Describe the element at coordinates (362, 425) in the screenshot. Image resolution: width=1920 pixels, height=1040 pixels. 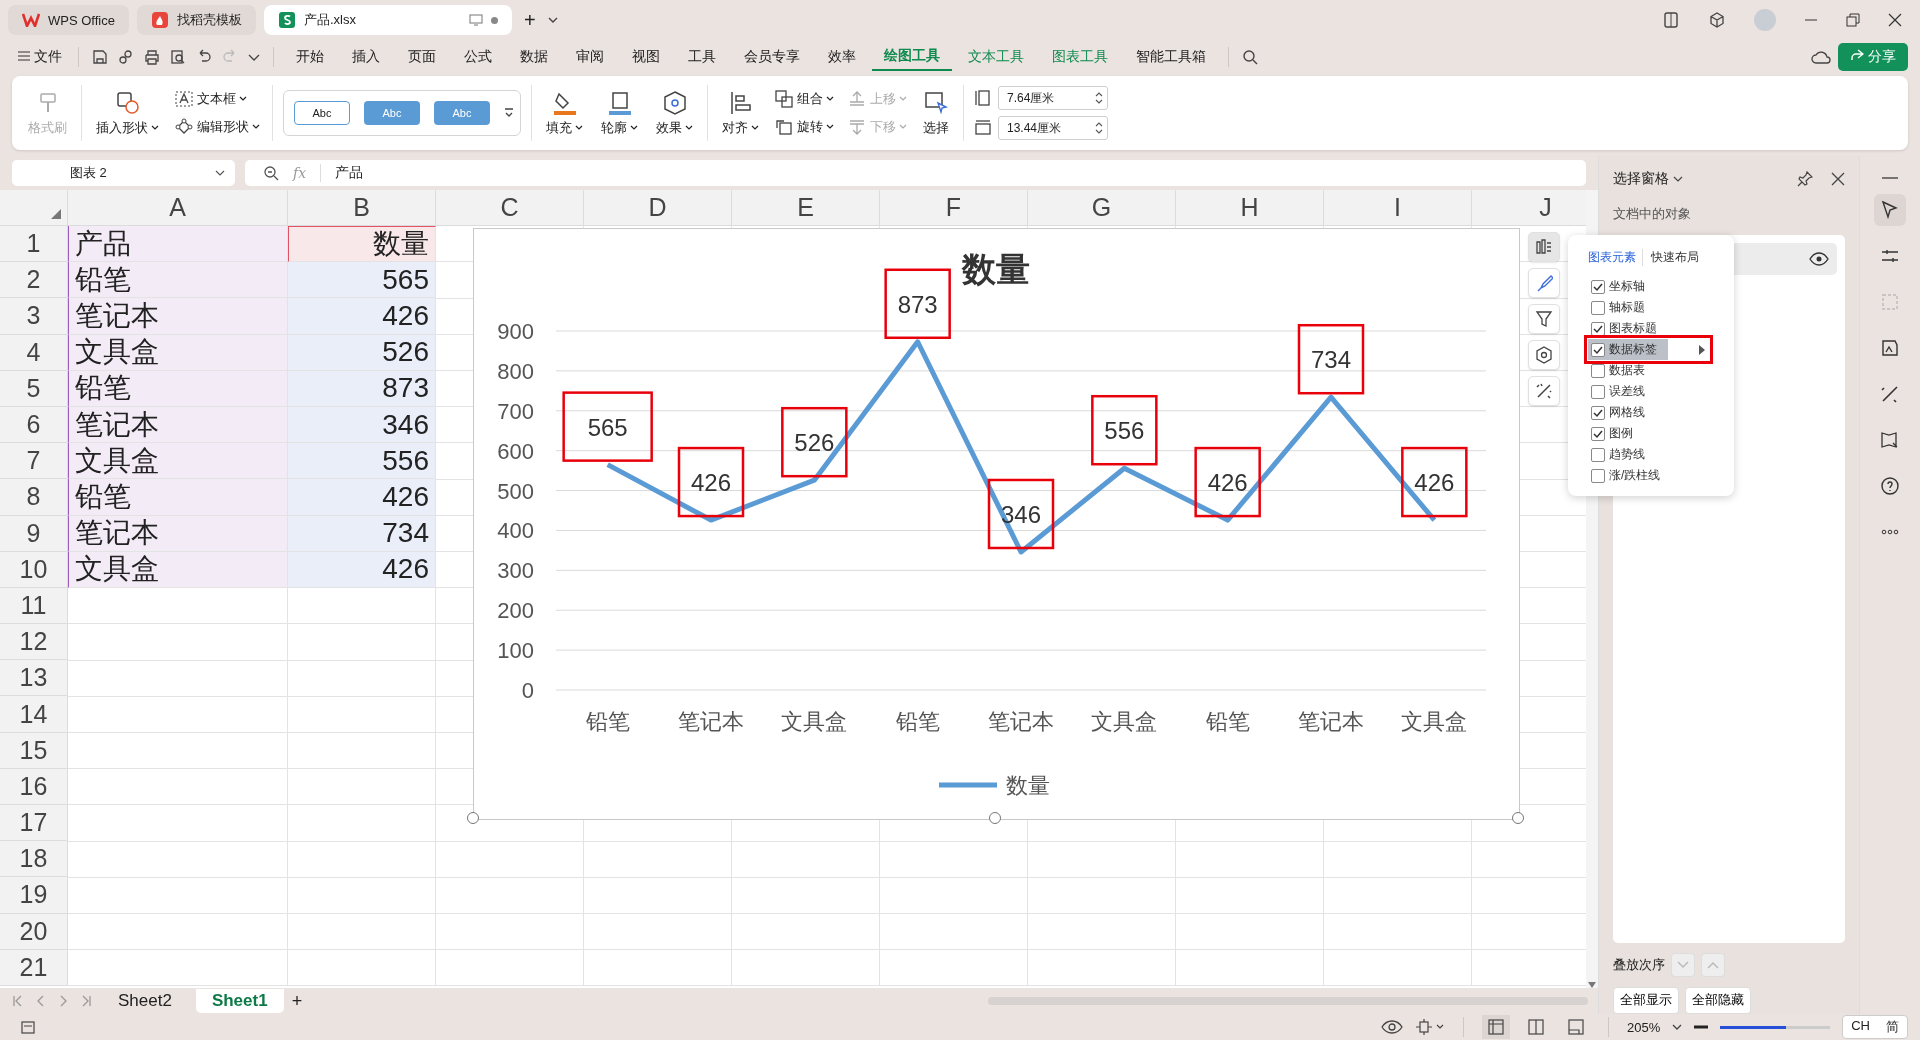
I see `table-cell: 346` at that location.